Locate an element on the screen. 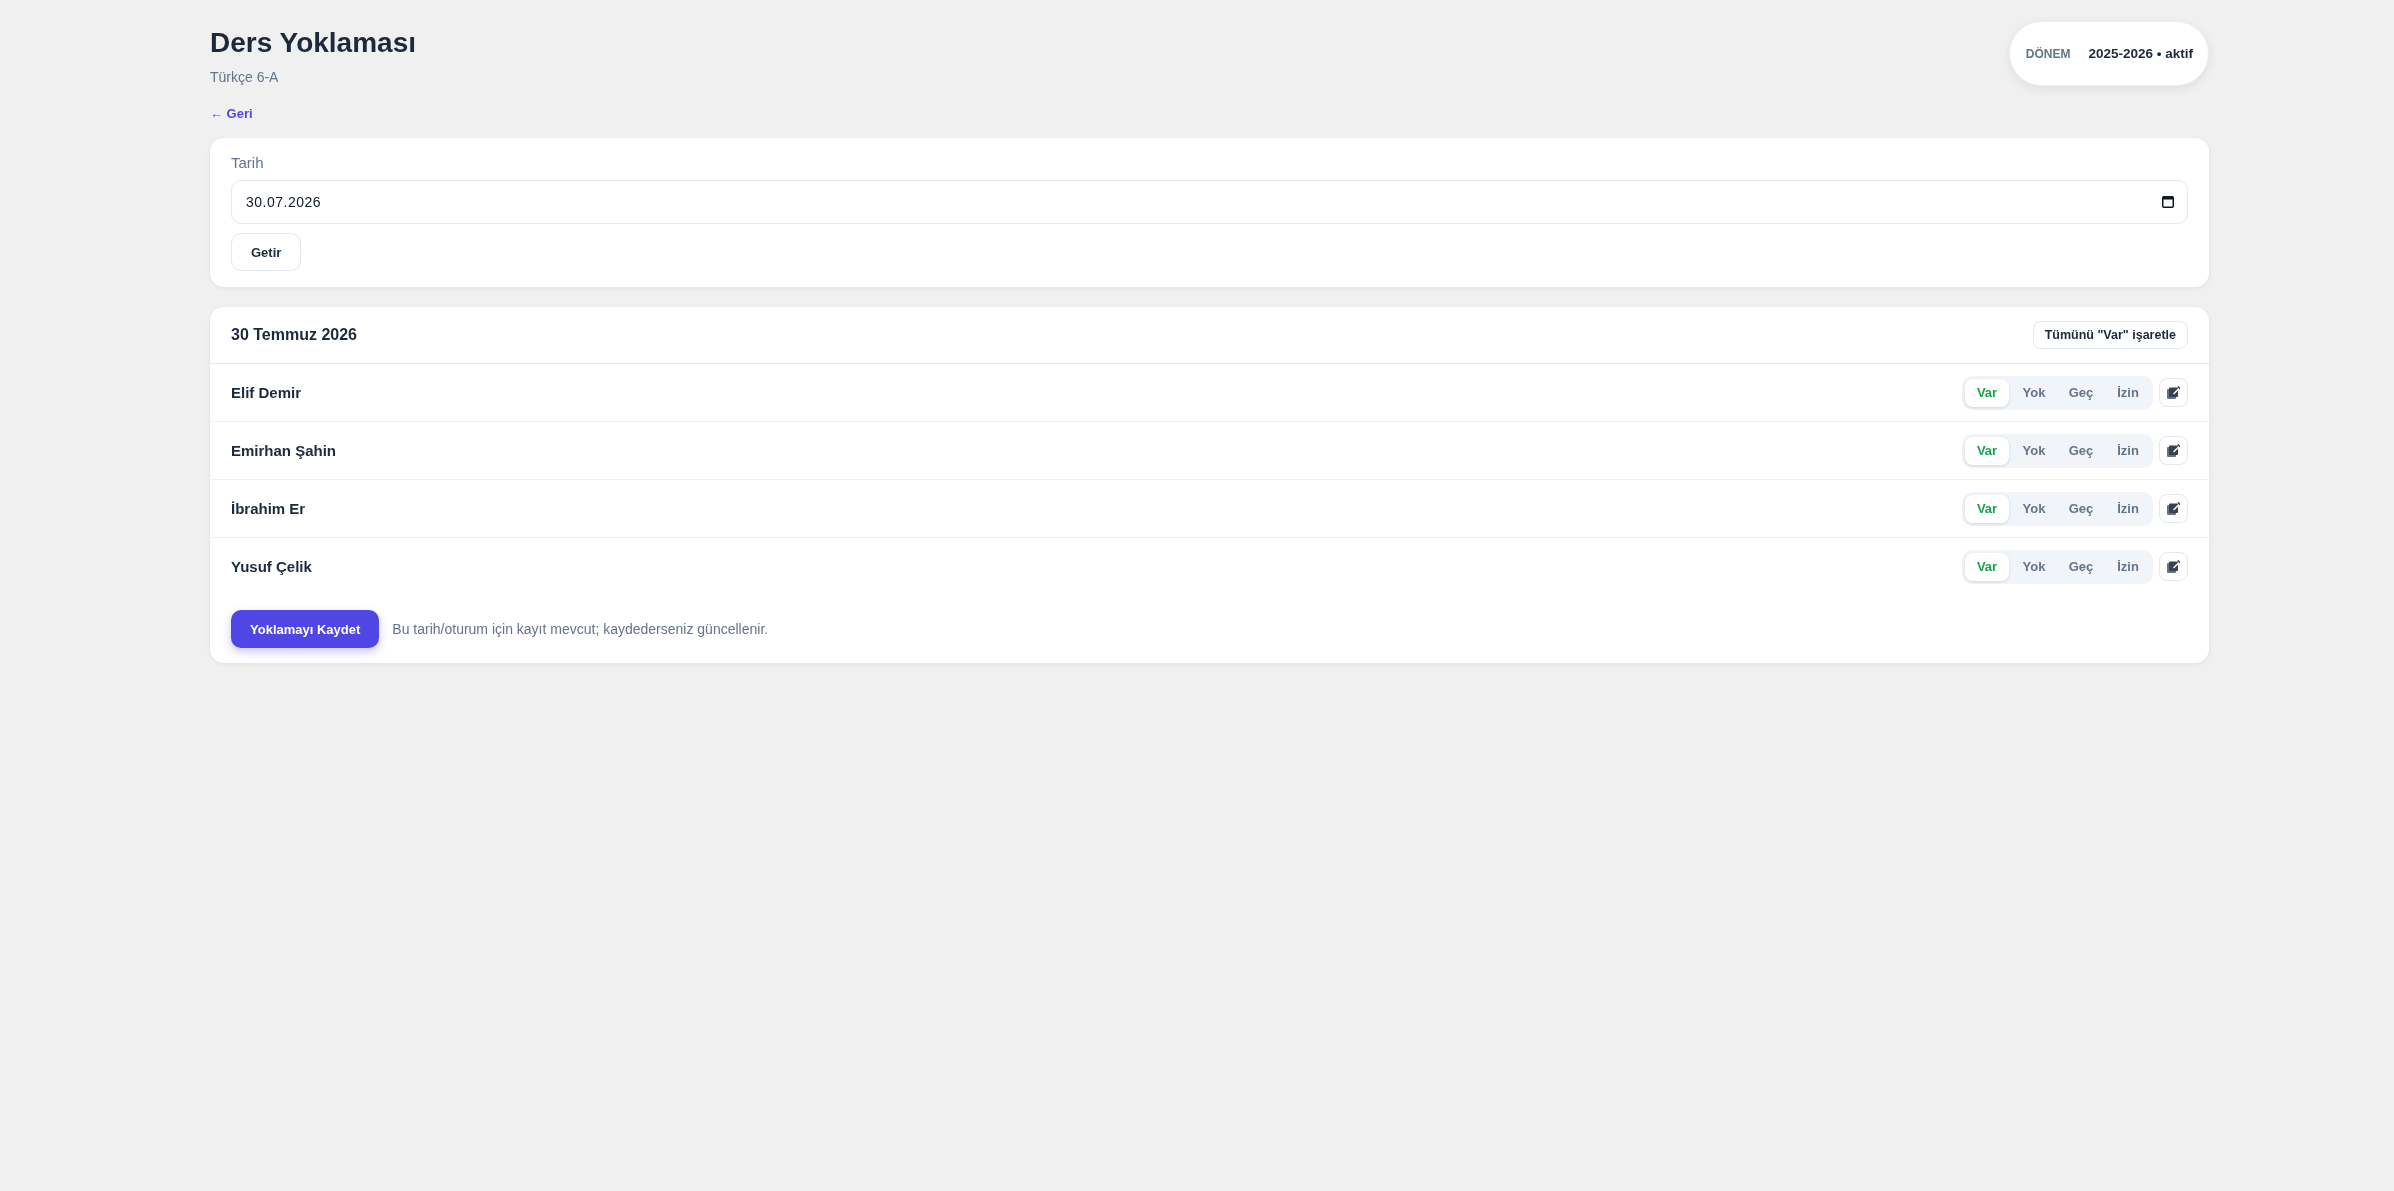 The width and height of the screenshot is (2394, 1191). mark-all-present-button: Tümünü "Var" işaretle is located at coordinates (2110, 335).